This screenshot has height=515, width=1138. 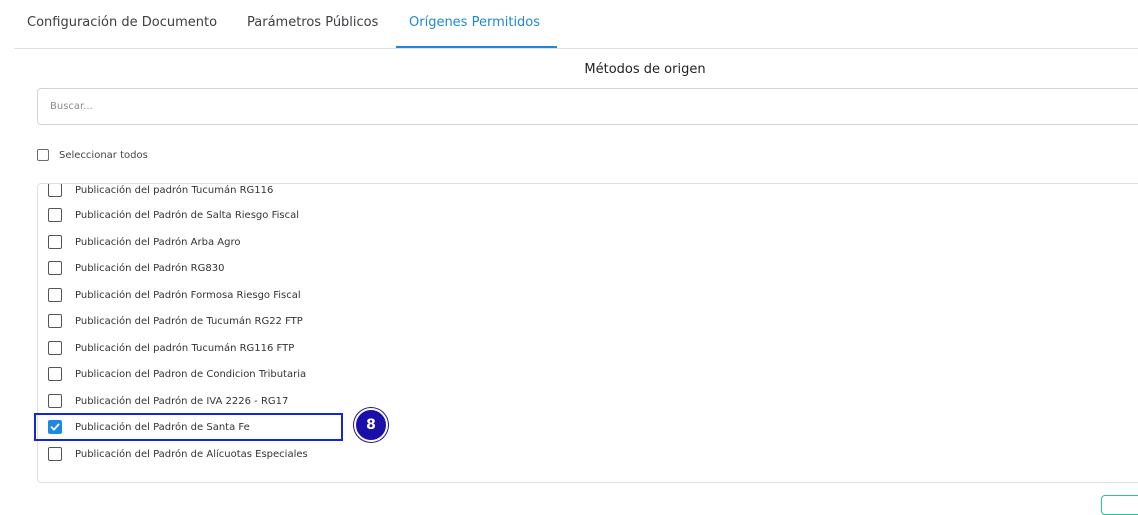 I want to click on step-number-badge: 8, so click(x=371, y=425).